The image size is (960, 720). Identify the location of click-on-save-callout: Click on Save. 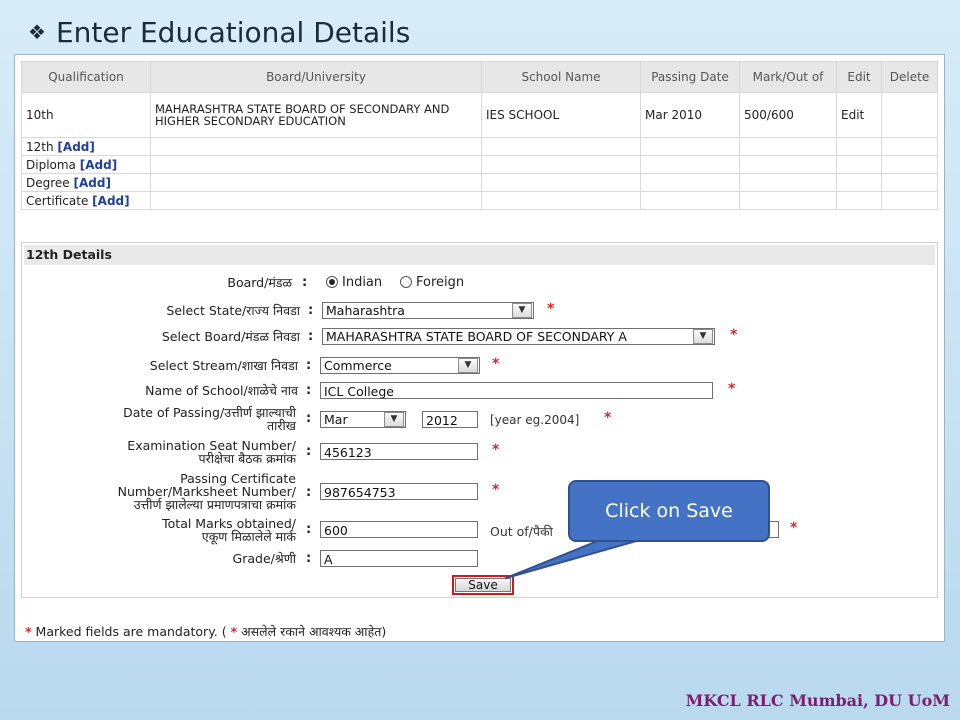
(669, 511).